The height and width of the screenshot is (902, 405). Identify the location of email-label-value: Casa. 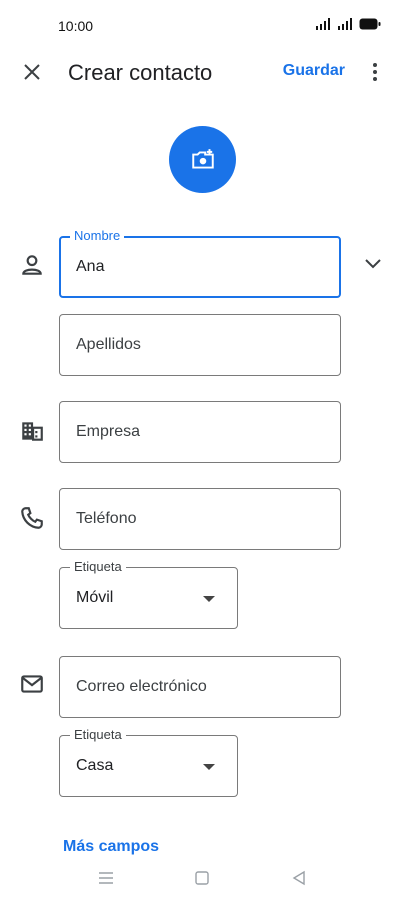
(95, 765).